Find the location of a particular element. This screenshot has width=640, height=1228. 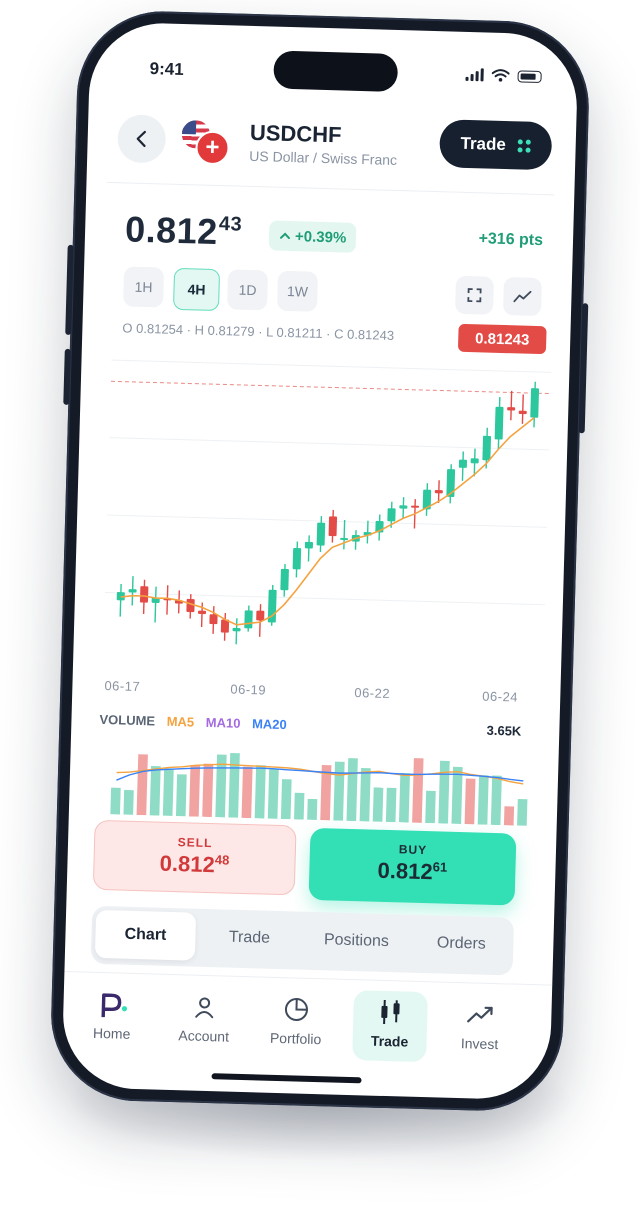

brand-logo-icon is located at coordinates (112, 1004).